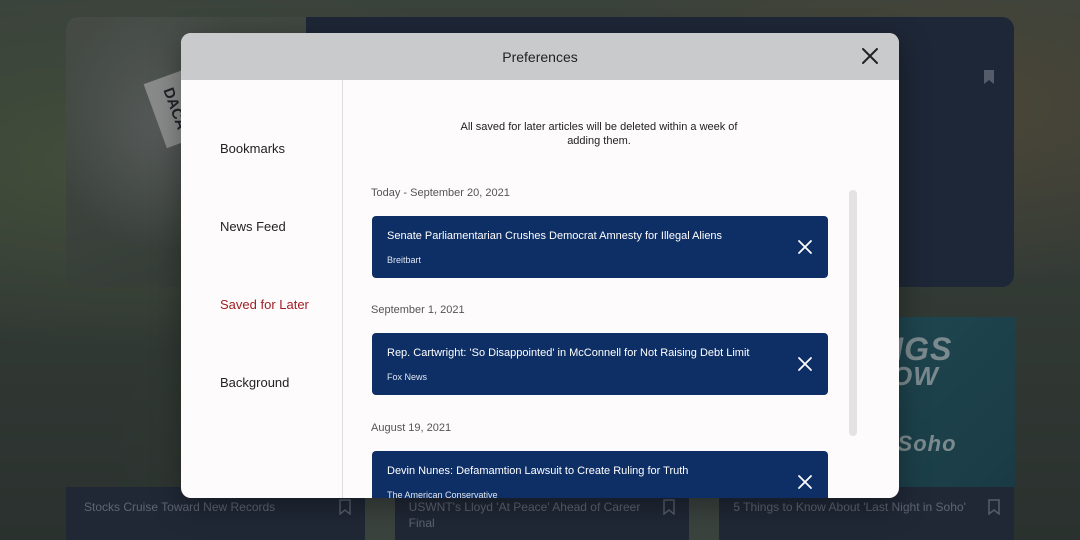  What do you see at coordinates (253, 226) in the screenshot?
I see `sidebar-item-news-feed: News Feed` at bounding box center [253, 226].